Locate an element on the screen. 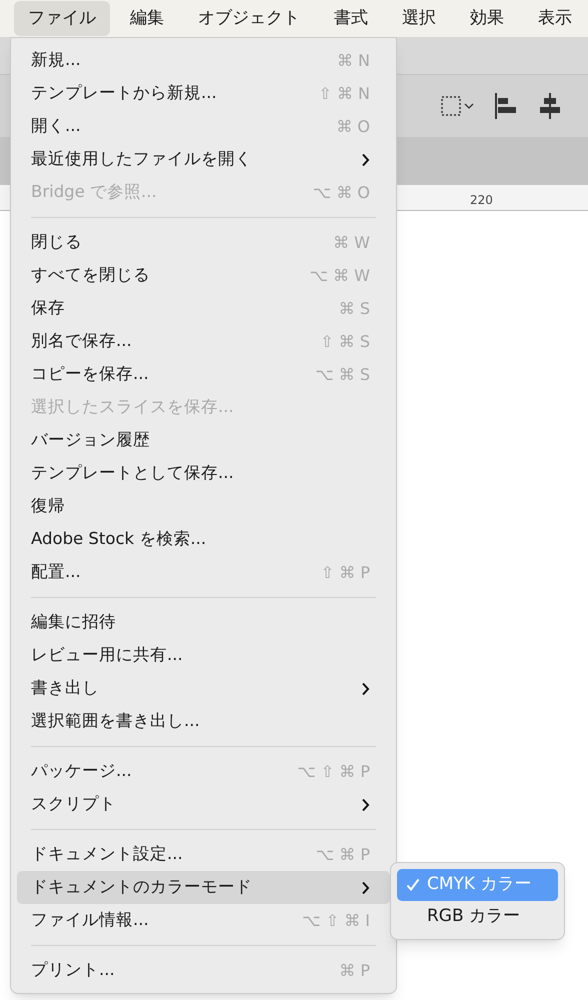 This screenshot has width=588, height=1000. align-center-icon is located at coordinates (550, 106).